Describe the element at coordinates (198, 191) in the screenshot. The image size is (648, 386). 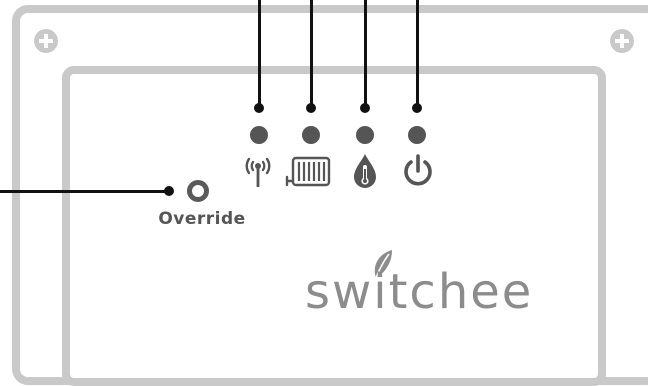
I see `override-button` at that location.